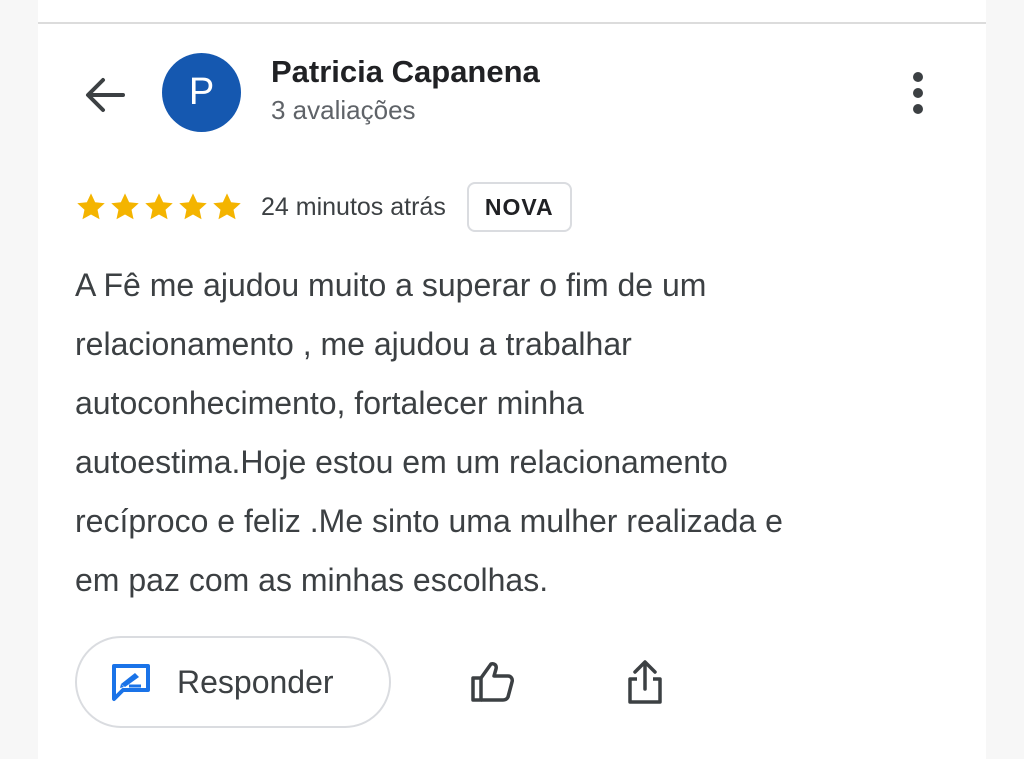 This screenshot has width=1024, height=759. I want to click on share-icon, so click(645, 682).